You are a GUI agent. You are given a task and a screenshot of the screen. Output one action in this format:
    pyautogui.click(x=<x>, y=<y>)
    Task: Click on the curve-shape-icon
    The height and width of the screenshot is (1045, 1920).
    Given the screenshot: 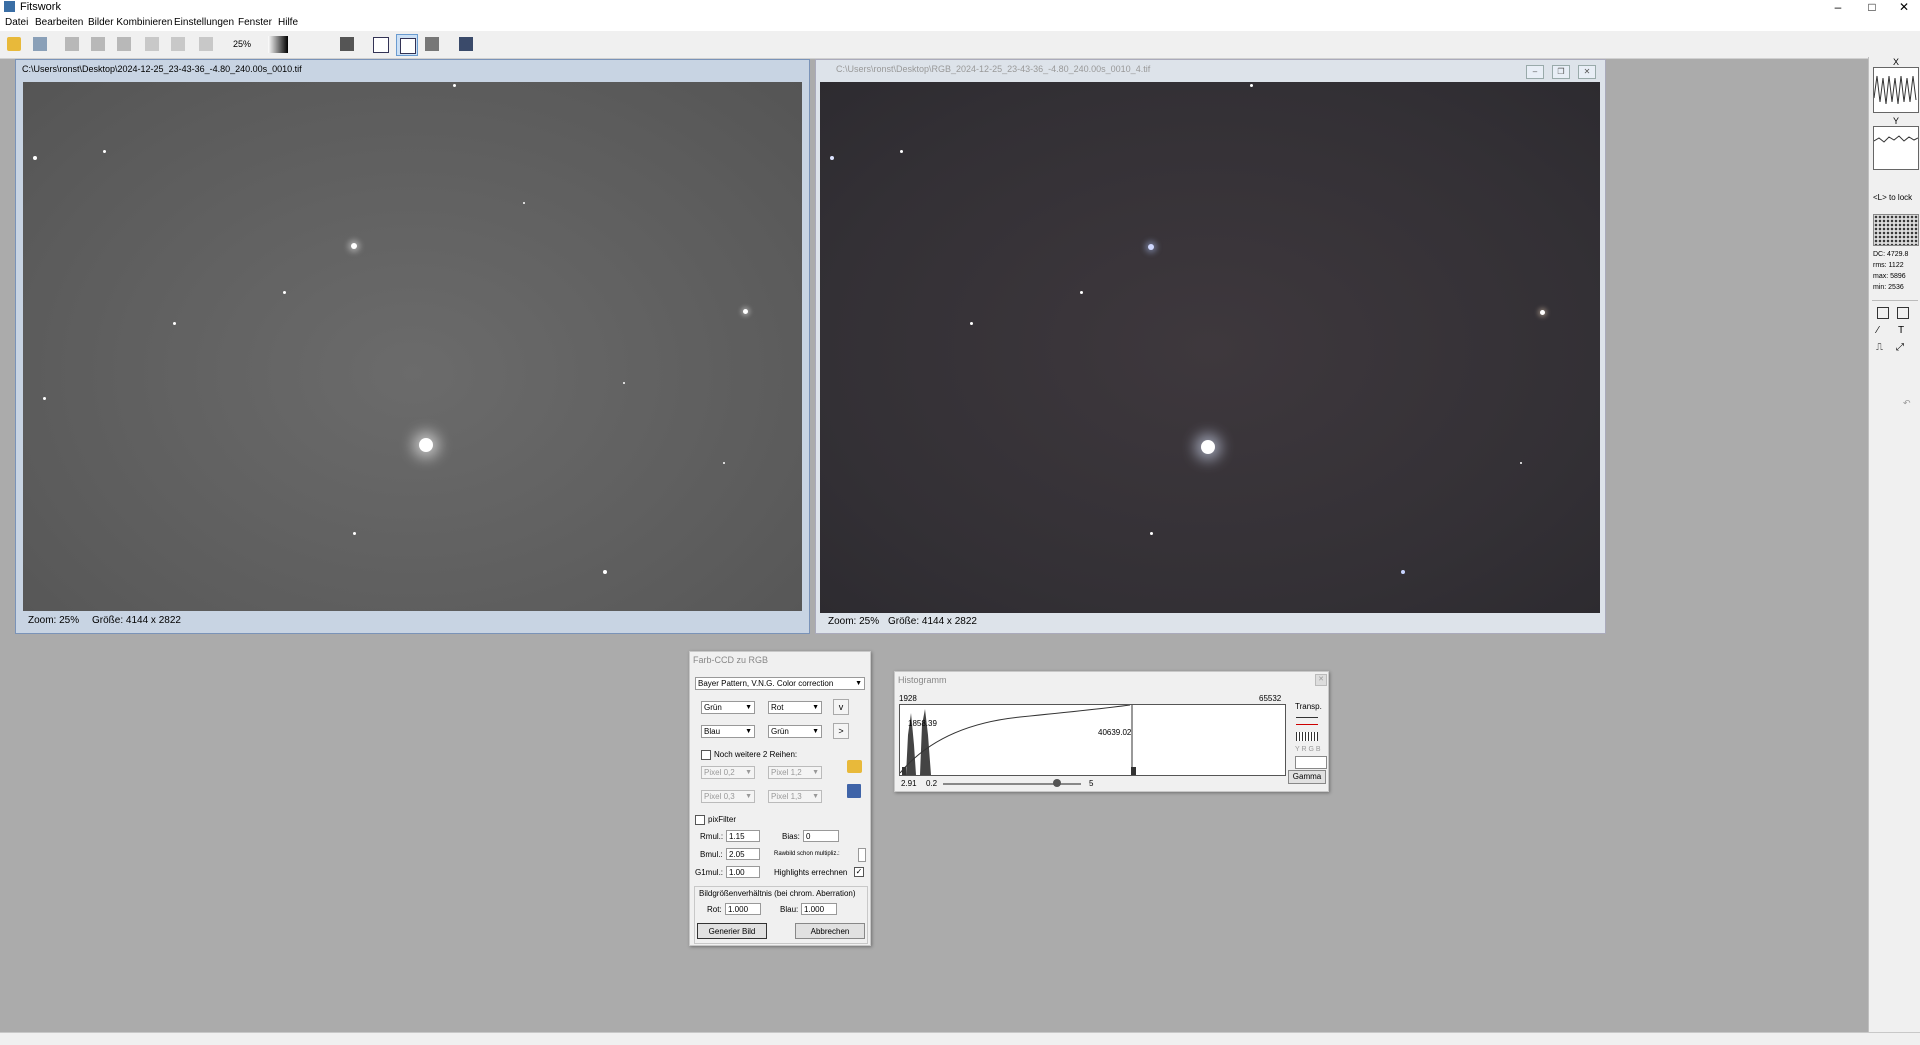 What is the action you would take?
    pyautogui.click(x=1311, y=762)
    